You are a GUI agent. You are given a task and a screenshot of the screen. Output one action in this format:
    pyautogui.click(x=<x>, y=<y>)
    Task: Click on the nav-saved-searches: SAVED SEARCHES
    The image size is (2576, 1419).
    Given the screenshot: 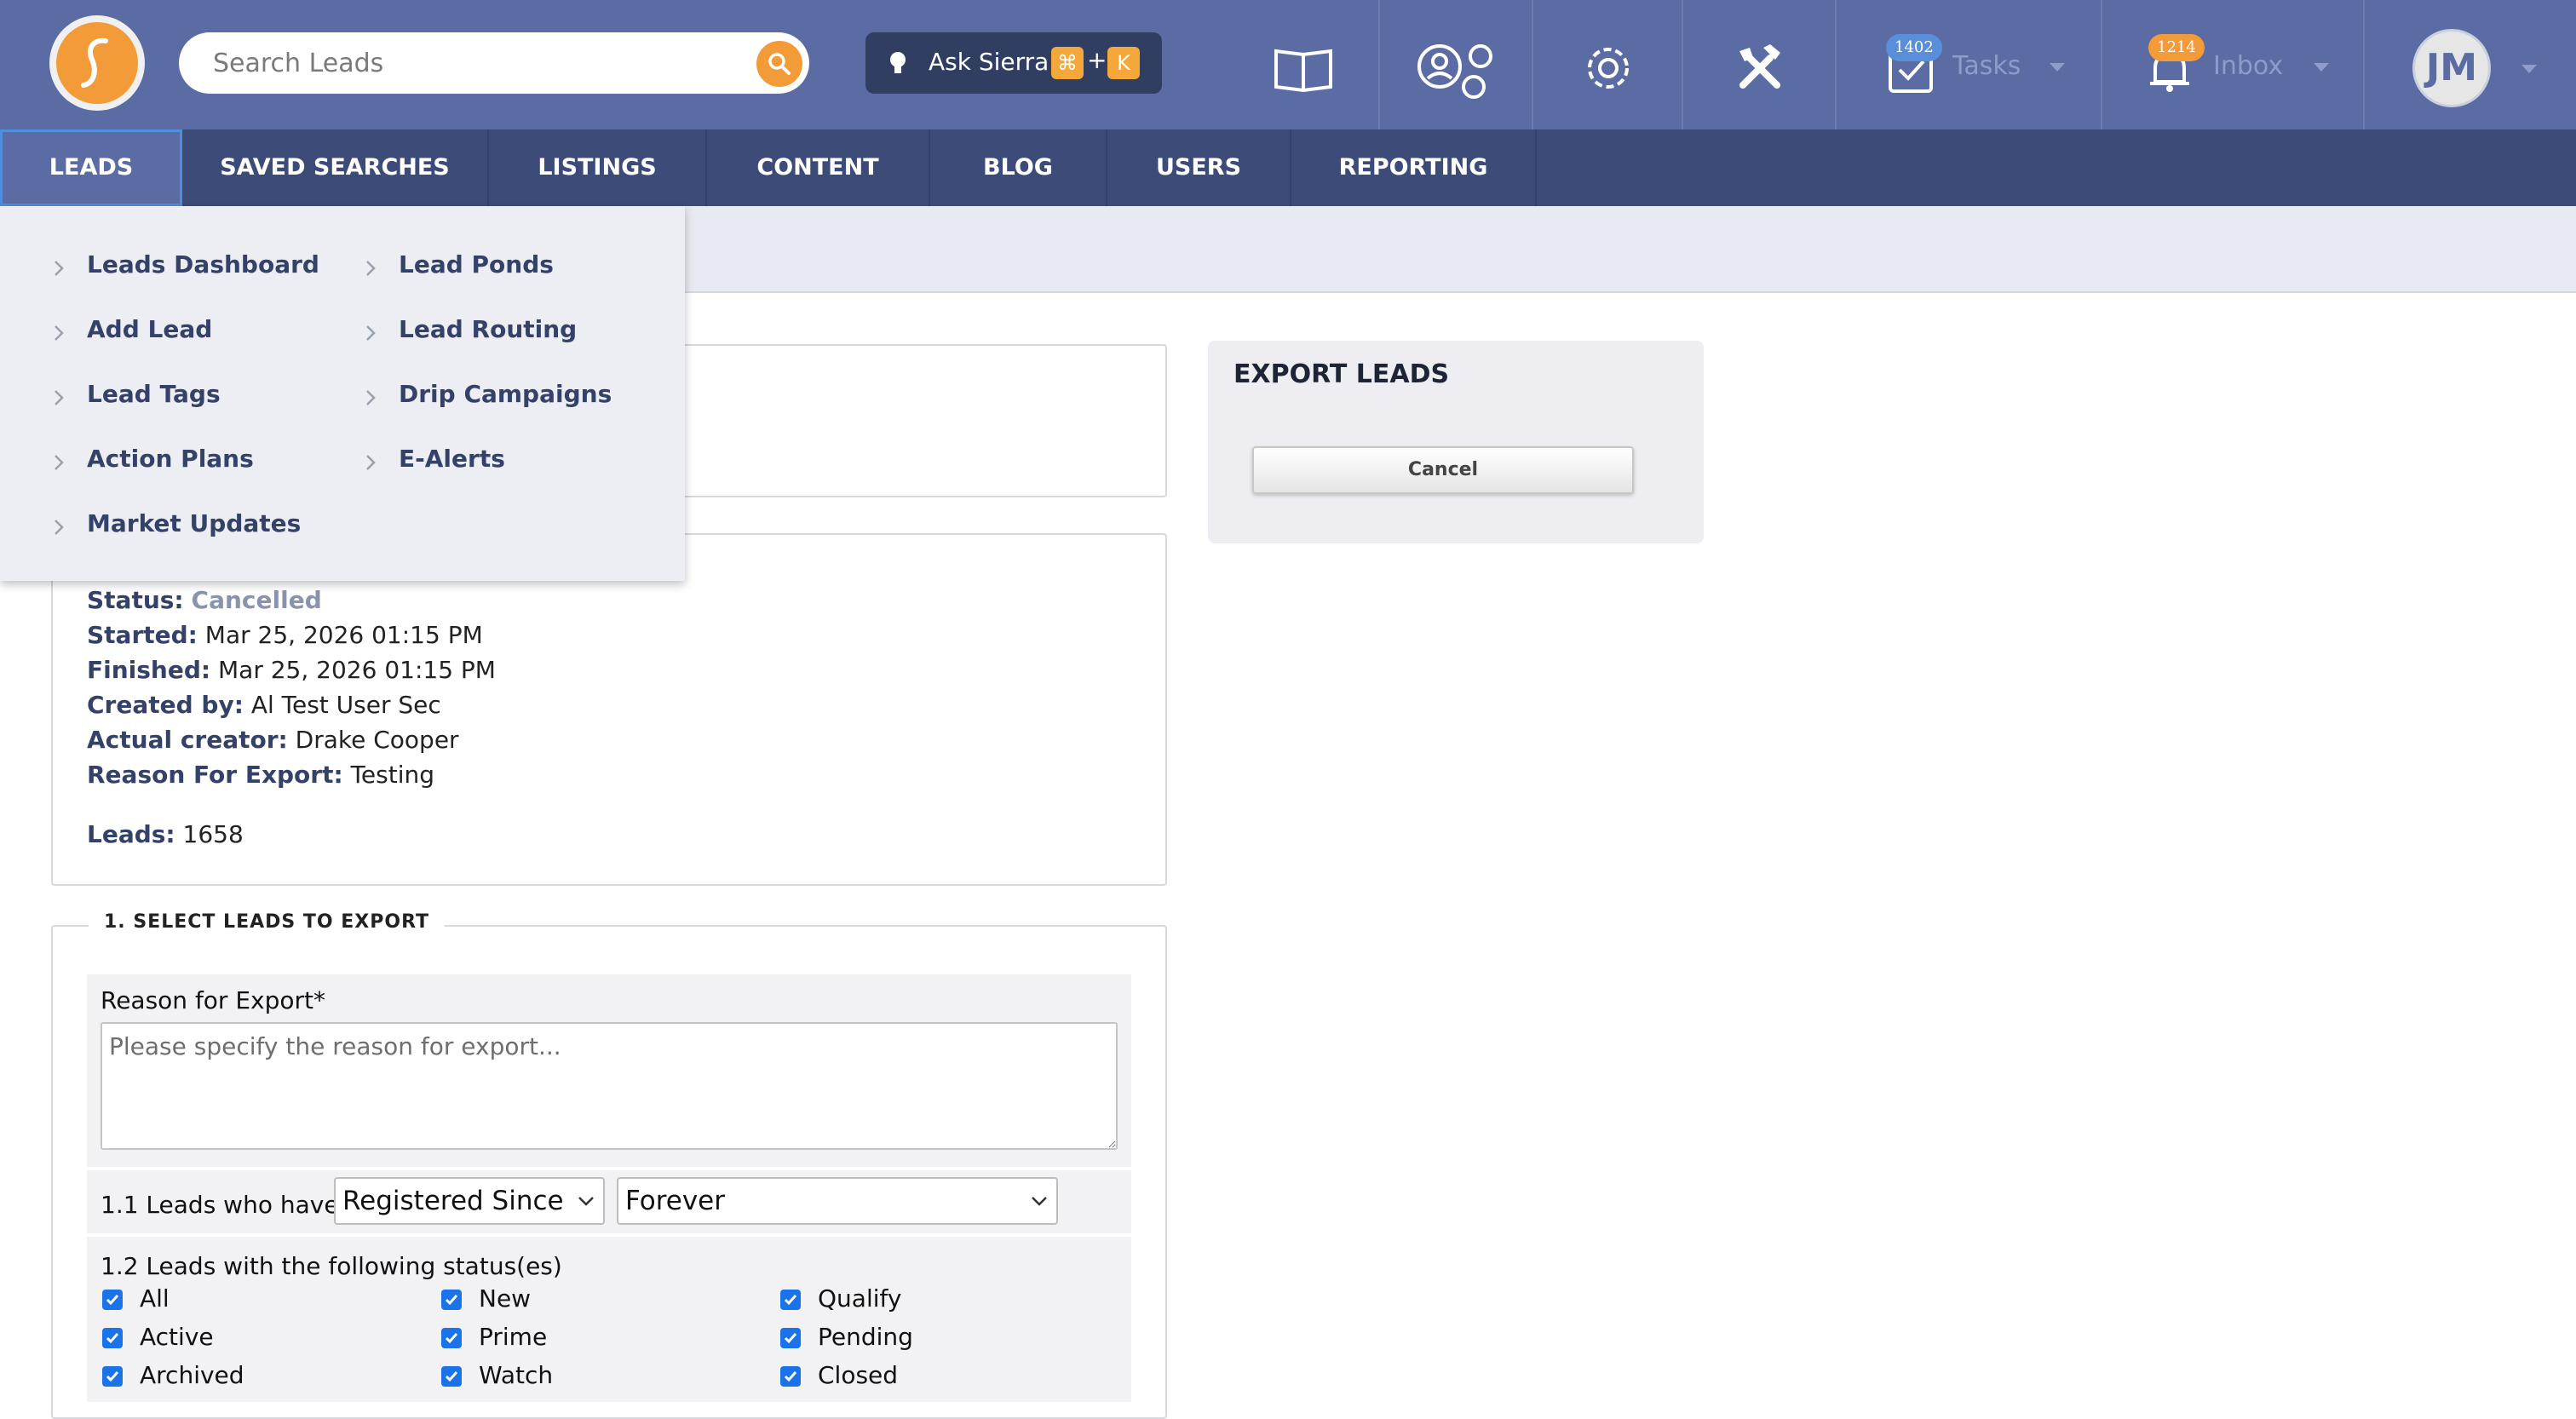 What is the action you would take?
    pyautogui.click(x=336, y=167)
    